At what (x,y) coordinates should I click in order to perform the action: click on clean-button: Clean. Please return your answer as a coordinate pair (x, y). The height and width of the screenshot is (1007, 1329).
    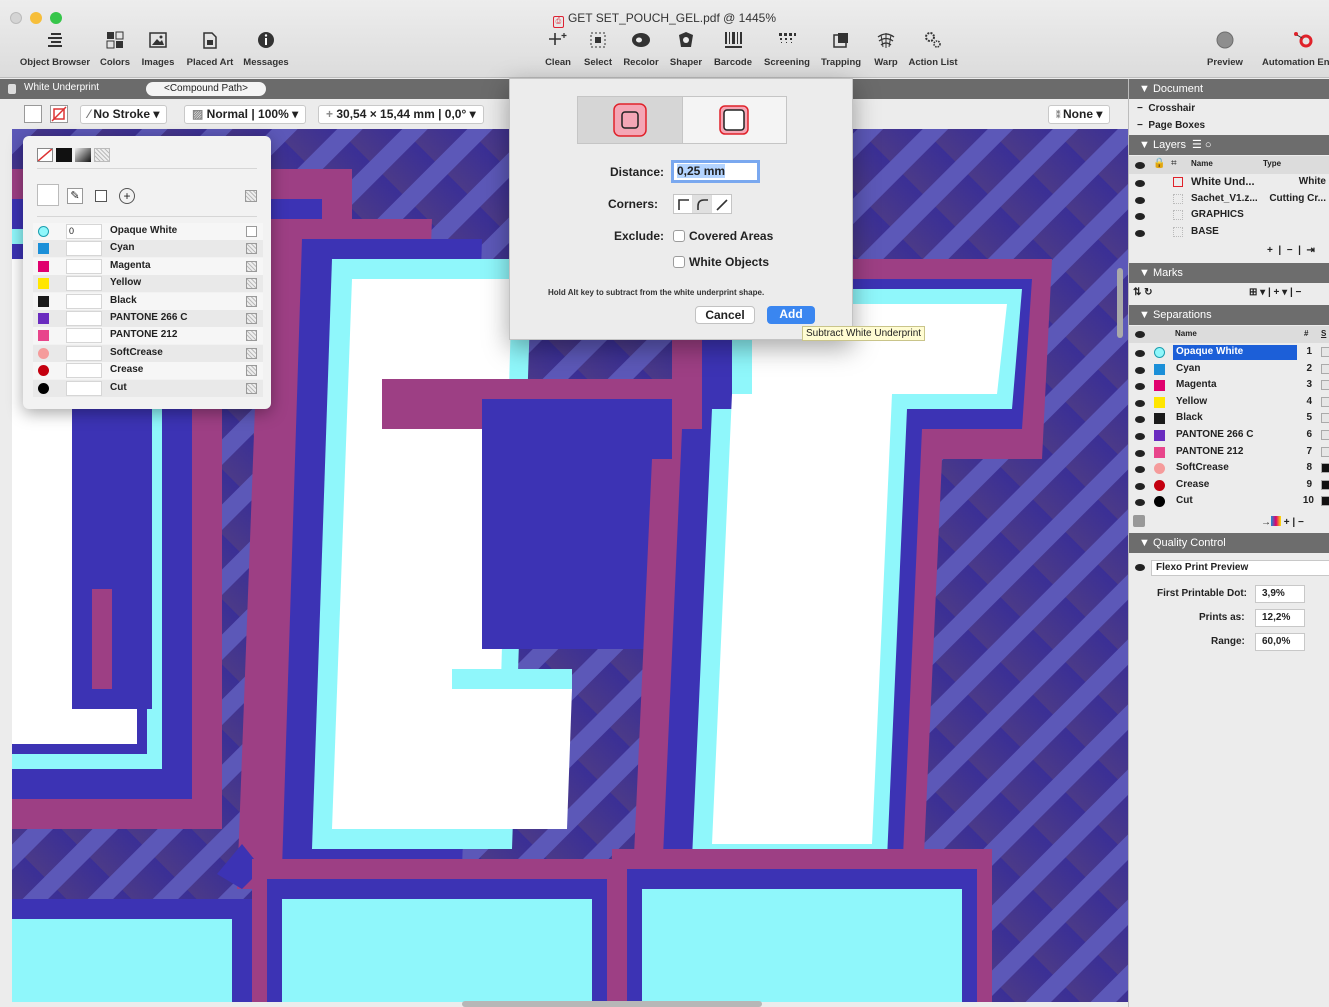
    Looking at the image, I should click on (558, 47).